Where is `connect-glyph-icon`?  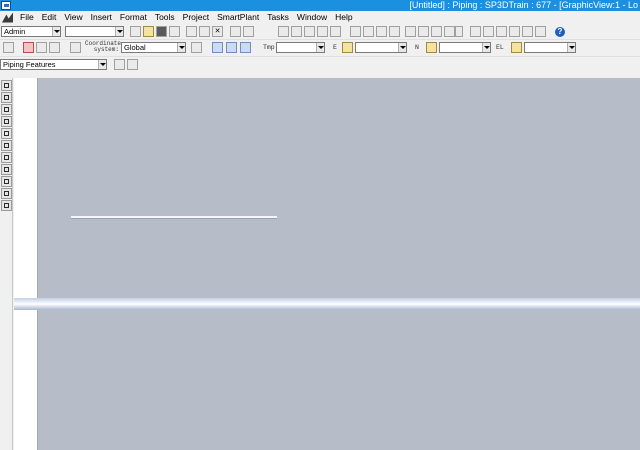 connect-glyph-icon is located at coordinates (6, 193).